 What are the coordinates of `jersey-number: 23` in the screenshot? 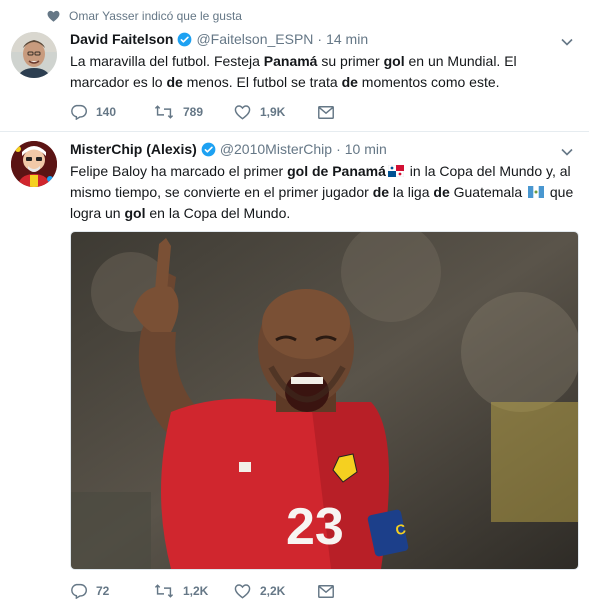 It's located at (315, 527).